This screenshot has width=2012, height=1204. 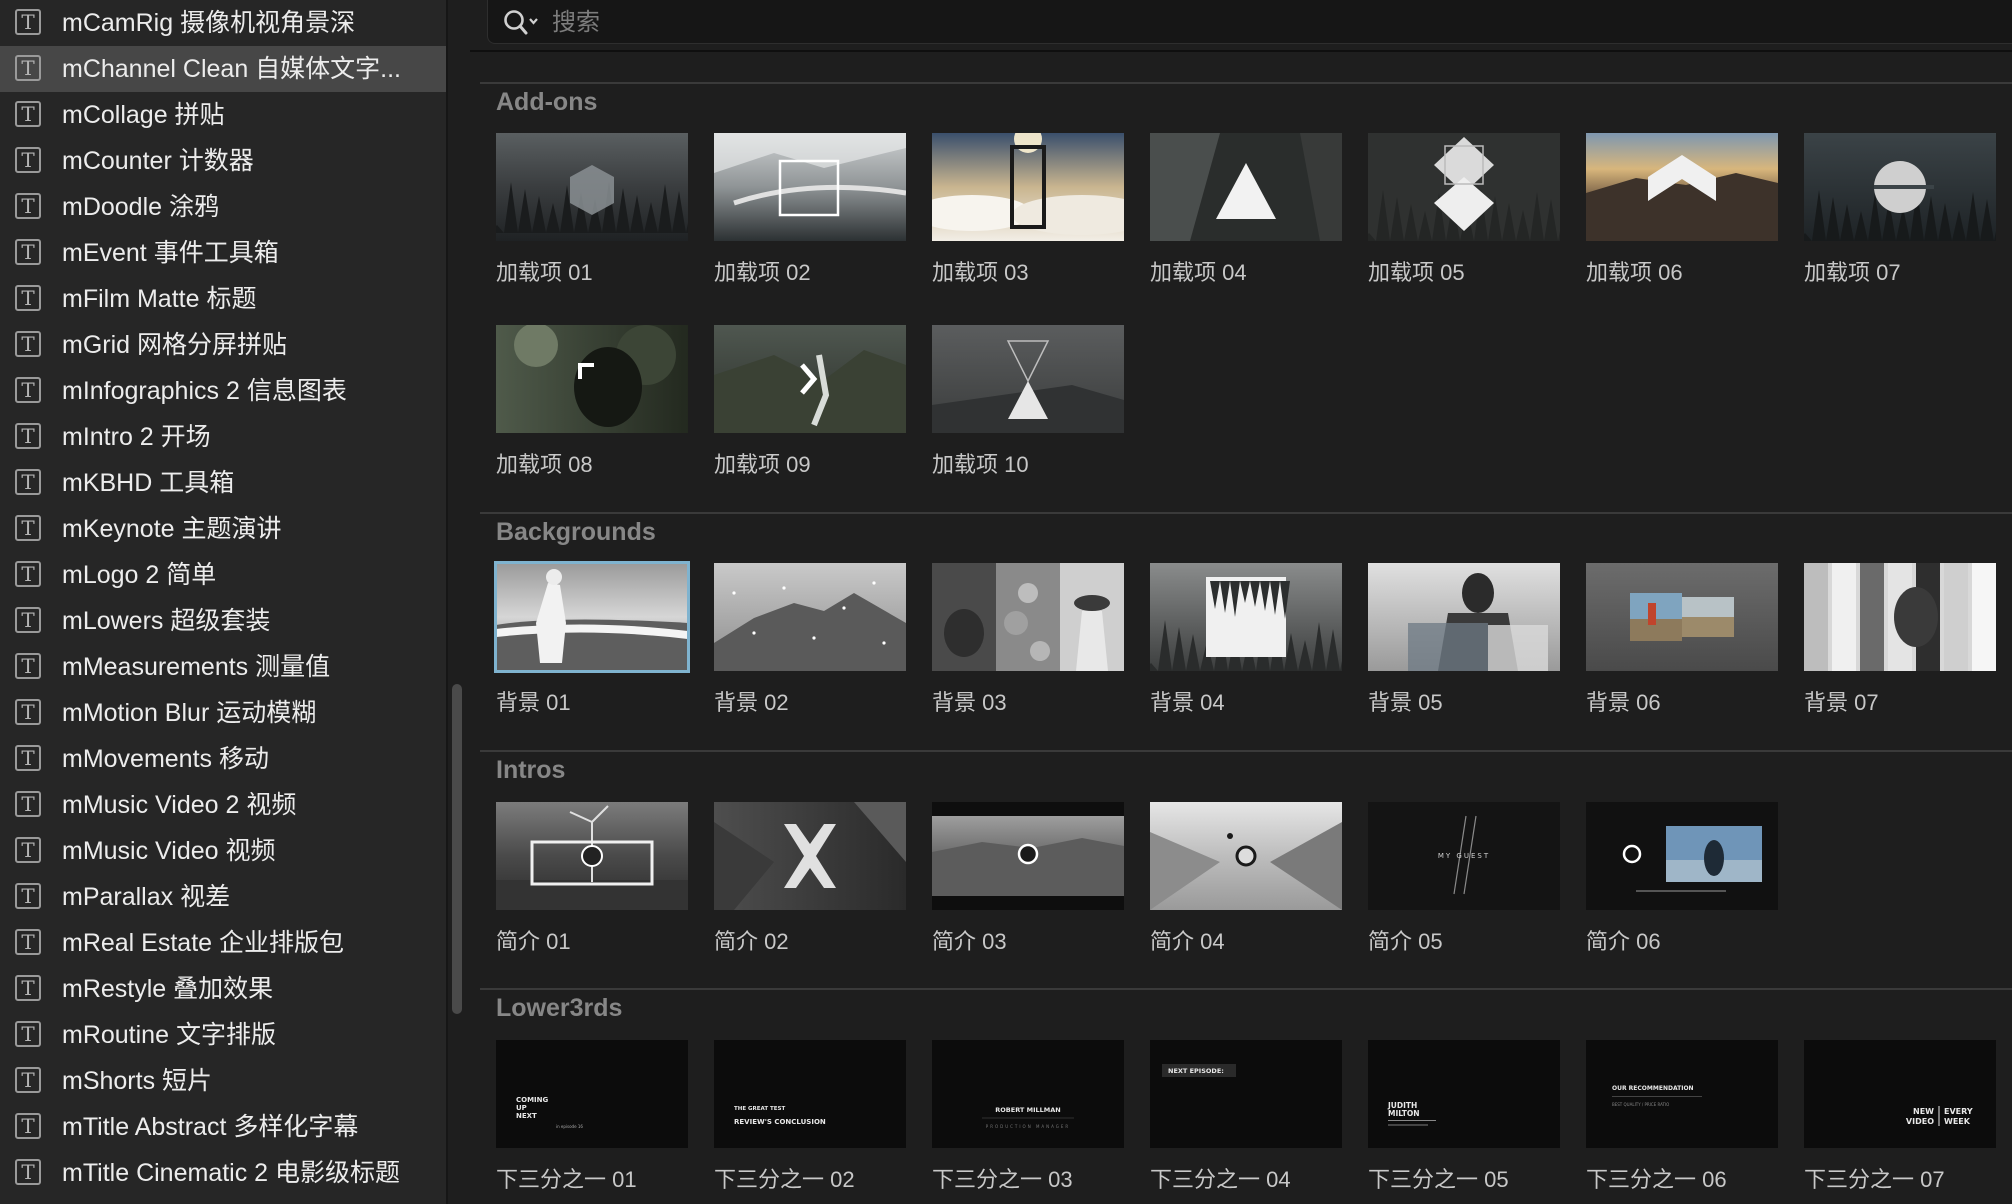 I want to click on effect-tile: NEXT EPISODE: 下三分之一 04, so click(x=1246, y=1116).